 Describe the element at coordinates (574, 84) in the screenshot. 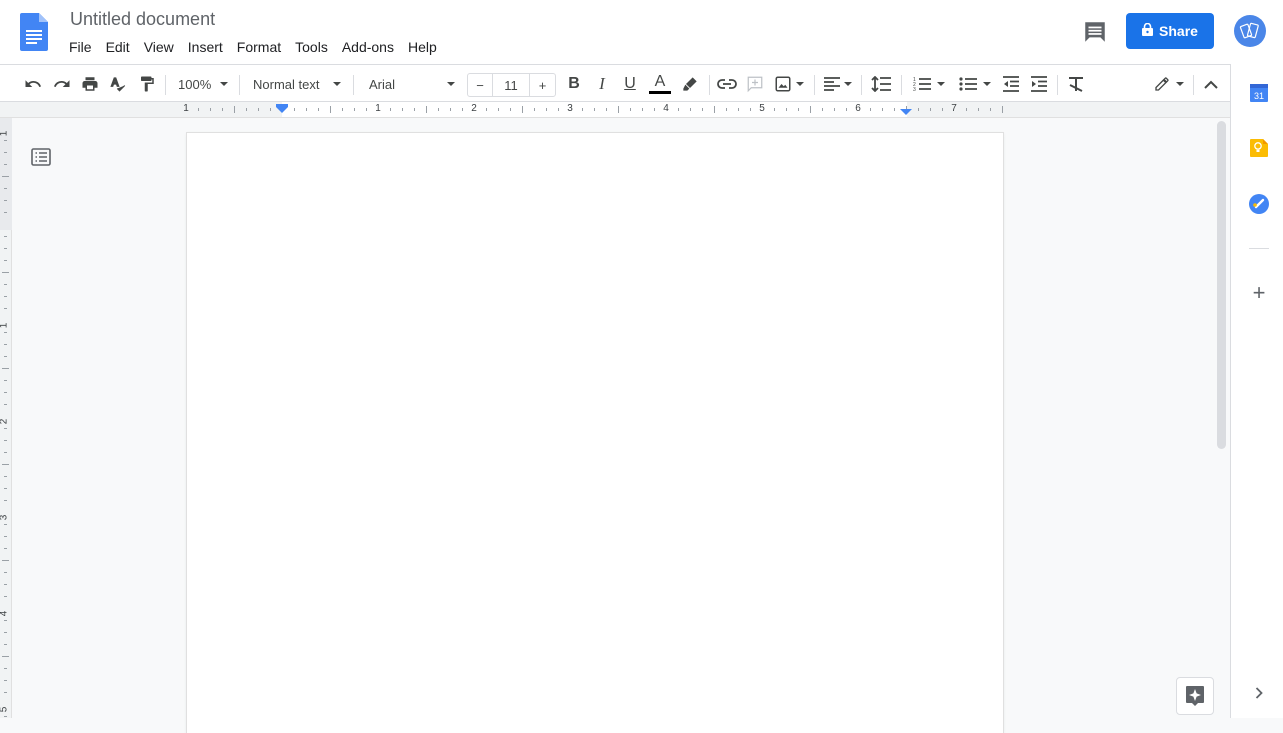

I see `bold-button: B` at that location.